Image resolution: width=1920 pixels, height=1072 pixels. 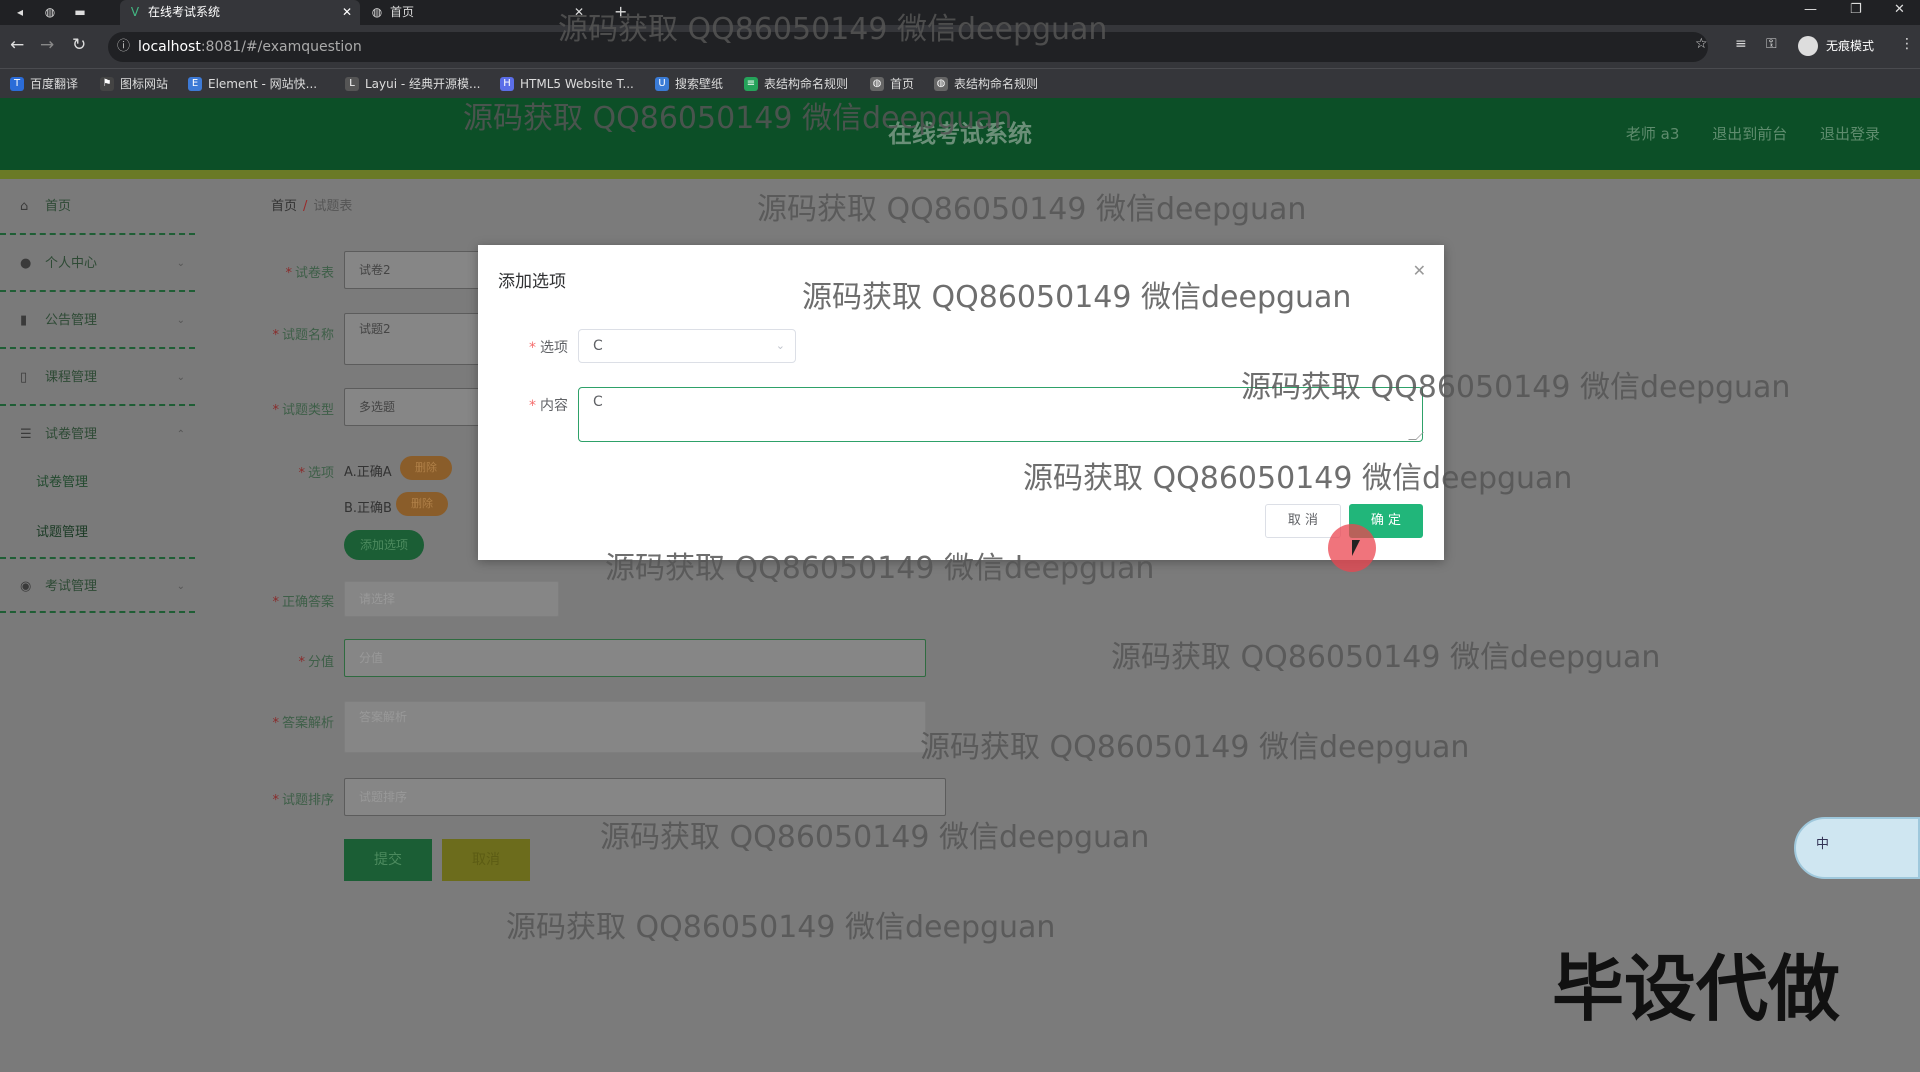 I want to click on site-info-icon: ⓘ, so click(x=123, y=47).